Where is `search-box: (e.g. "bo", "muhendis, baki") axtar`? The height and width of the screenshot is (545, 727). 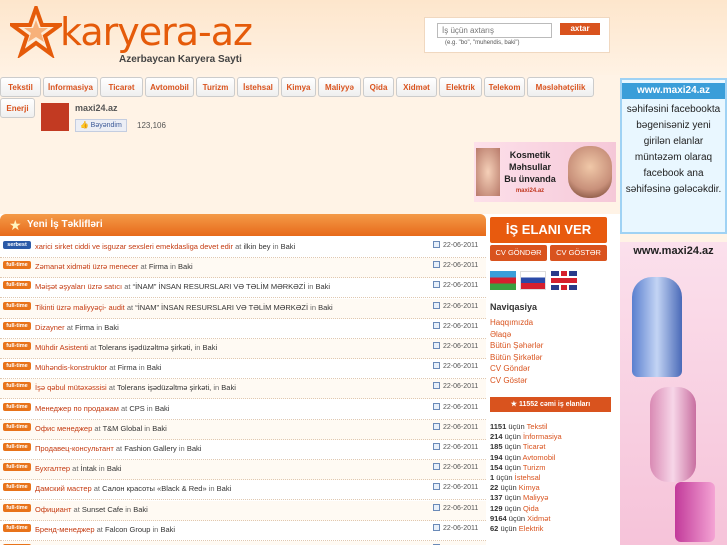
search-box: (e.g. "bo", "muhendis, baki") axtar is located at coordinates (517, 35).